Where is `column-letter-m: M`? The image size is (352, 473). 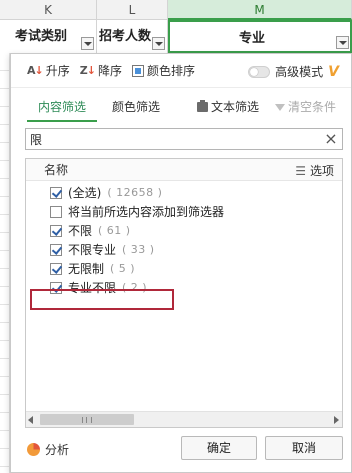
column-letter-m: M is located at coordinates (260, 10).